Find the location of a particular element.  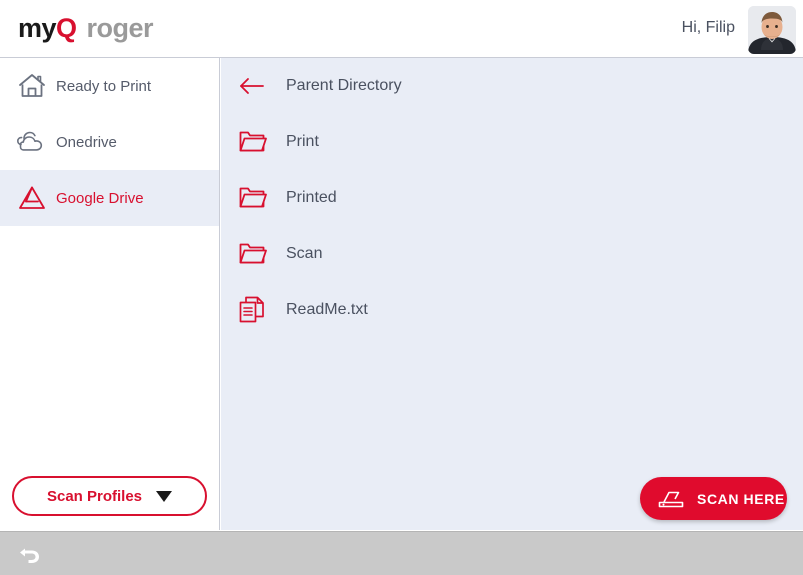

list-item-label: Printed is located at coordinates (311, 197).